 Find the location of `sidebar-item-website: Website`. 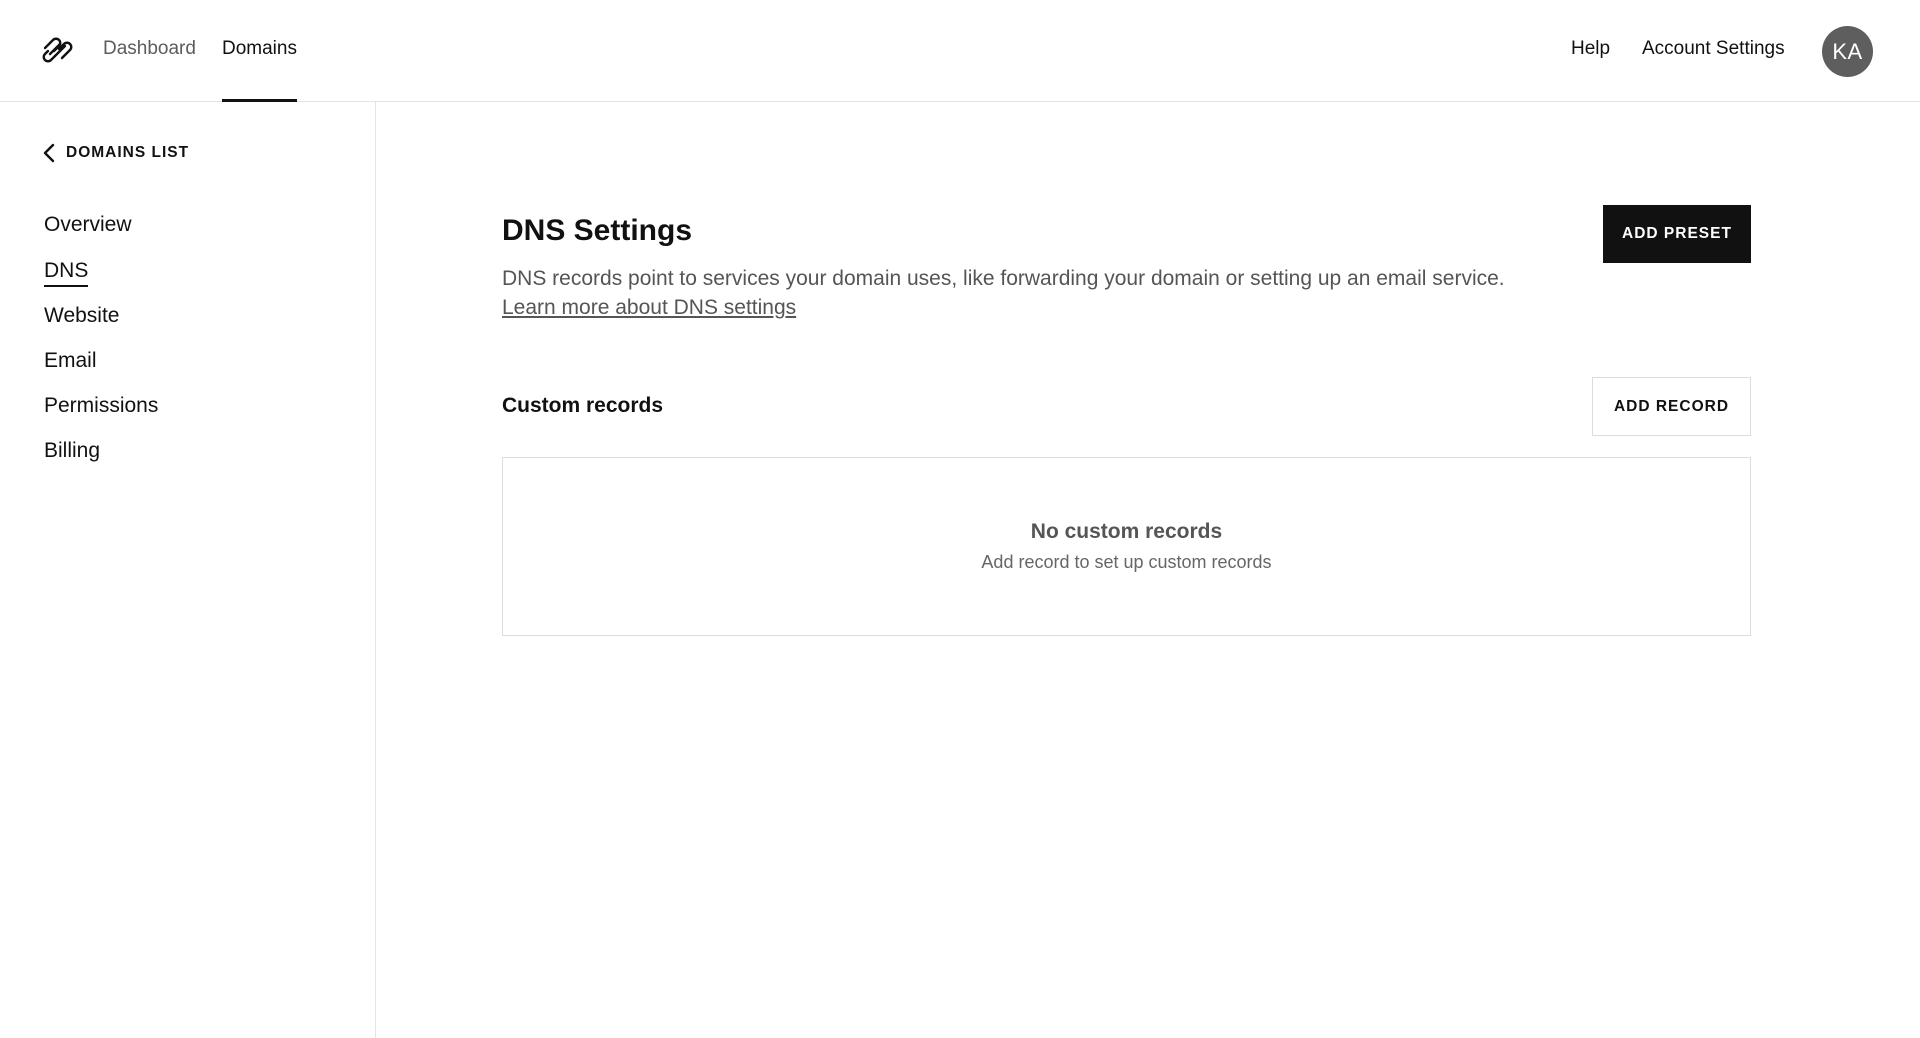

sidebar-item-website: Website is located at coordinates (81, 316).